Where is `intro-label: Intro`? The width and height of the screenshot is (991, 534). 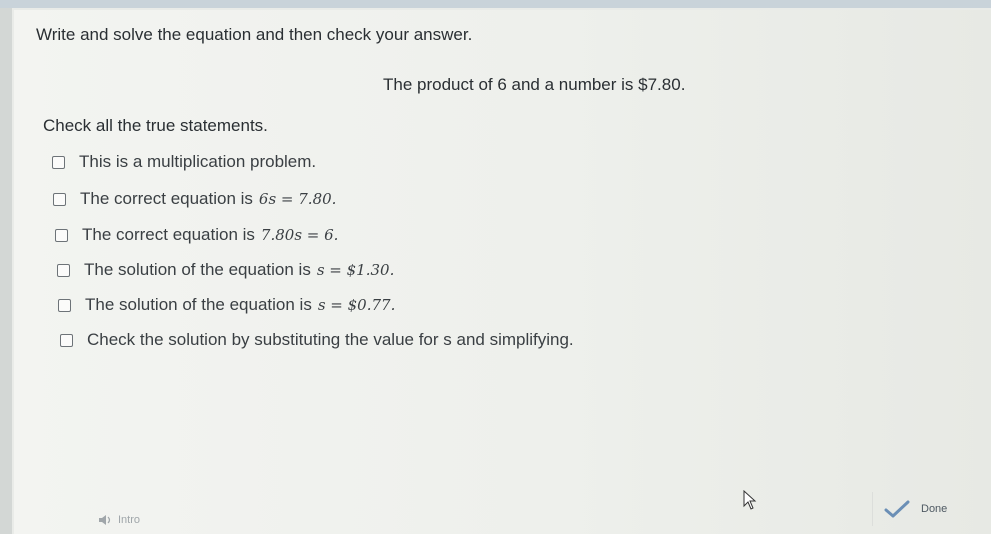
intro-label: Intro is located at coordinates (129, 520).